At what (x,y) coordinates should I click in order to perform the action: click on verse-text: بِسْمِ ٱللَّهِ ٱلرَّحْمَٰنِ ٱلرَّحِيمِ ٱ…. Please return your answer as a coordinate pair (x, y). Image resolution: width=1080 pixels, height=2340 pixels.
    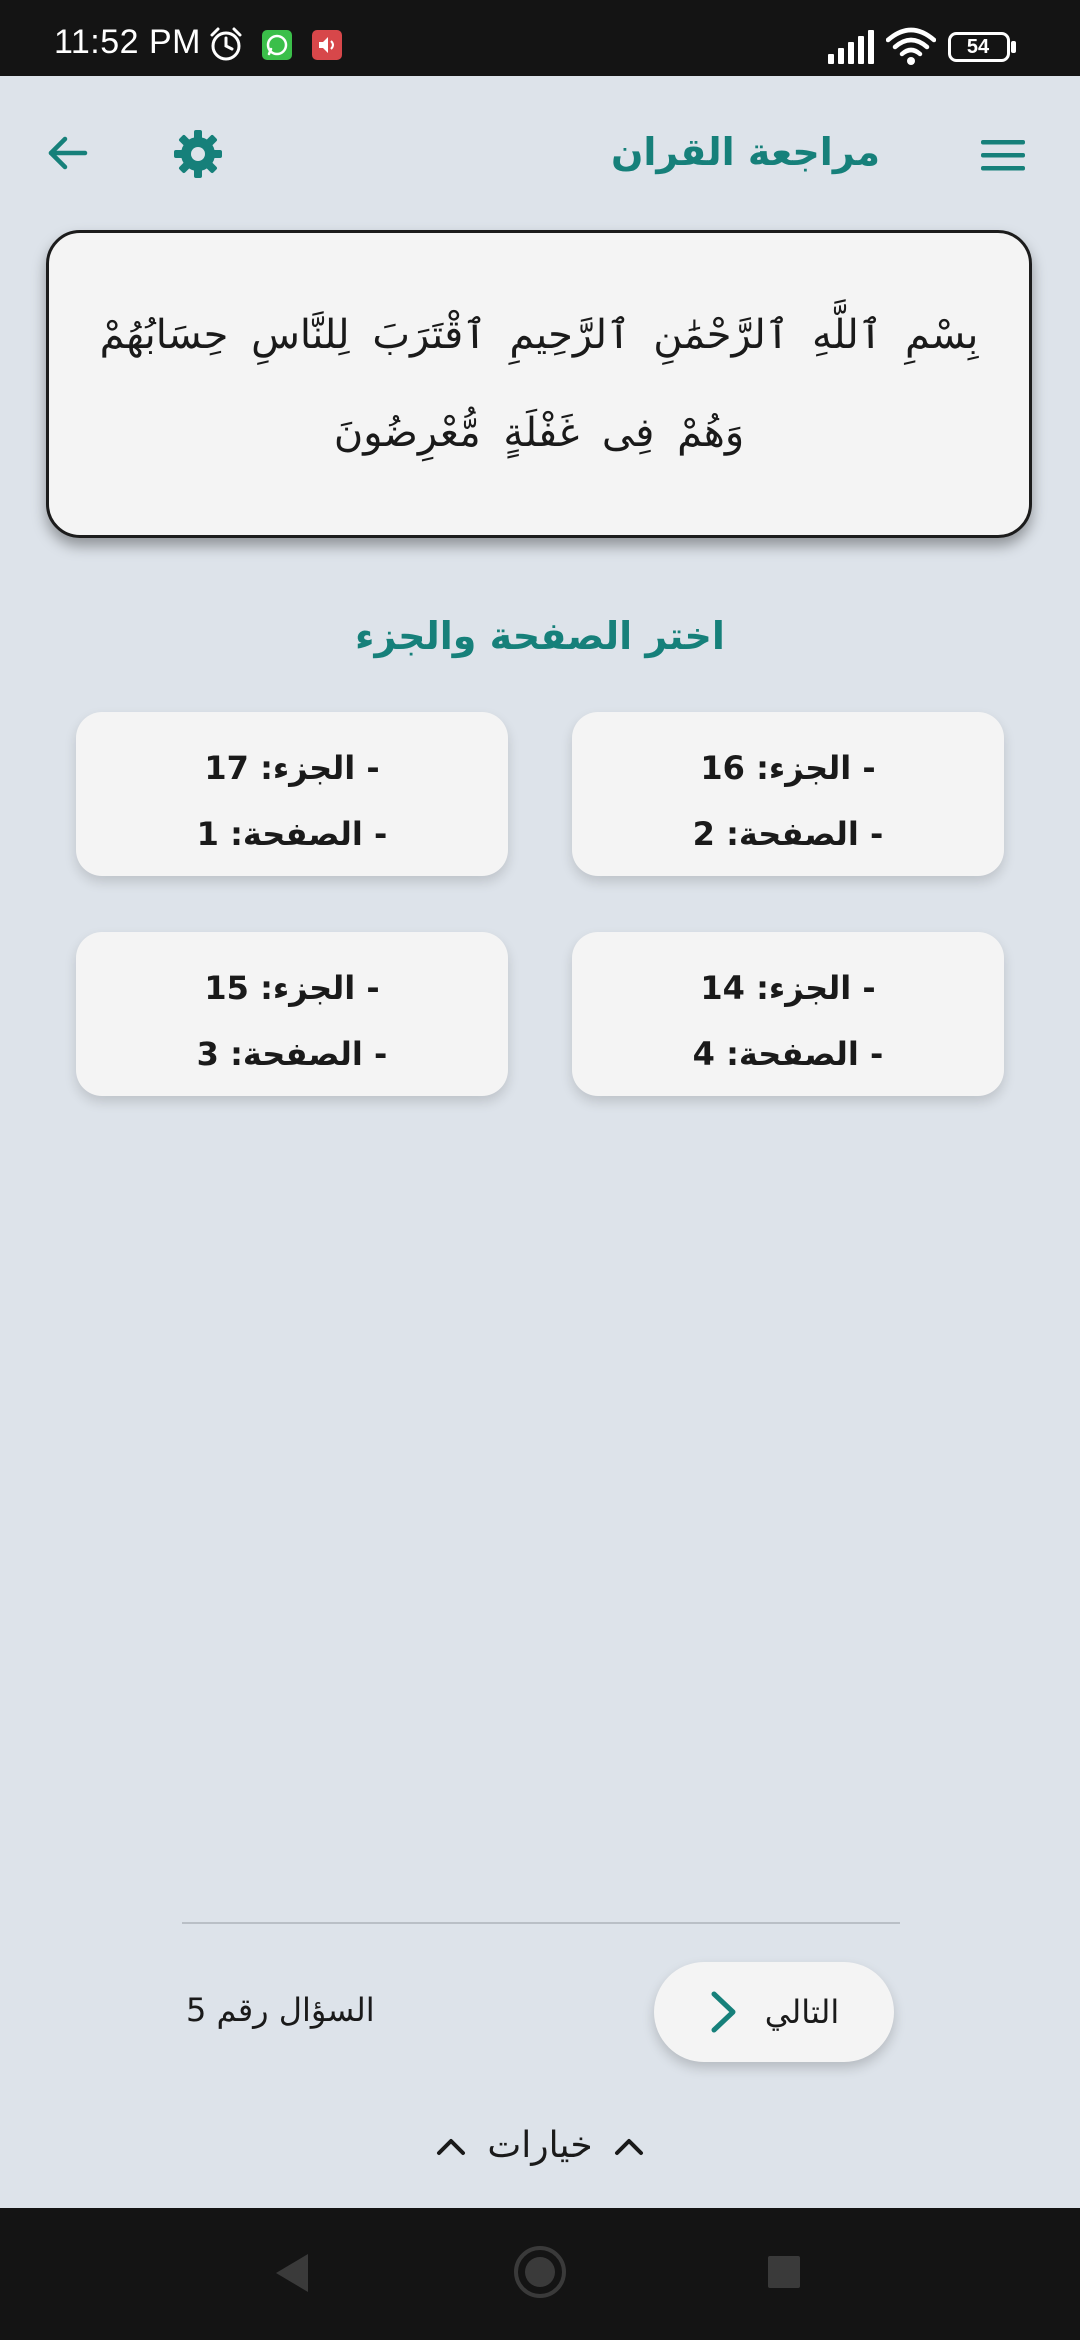
    Looking at the image, I should click on (539, 384).